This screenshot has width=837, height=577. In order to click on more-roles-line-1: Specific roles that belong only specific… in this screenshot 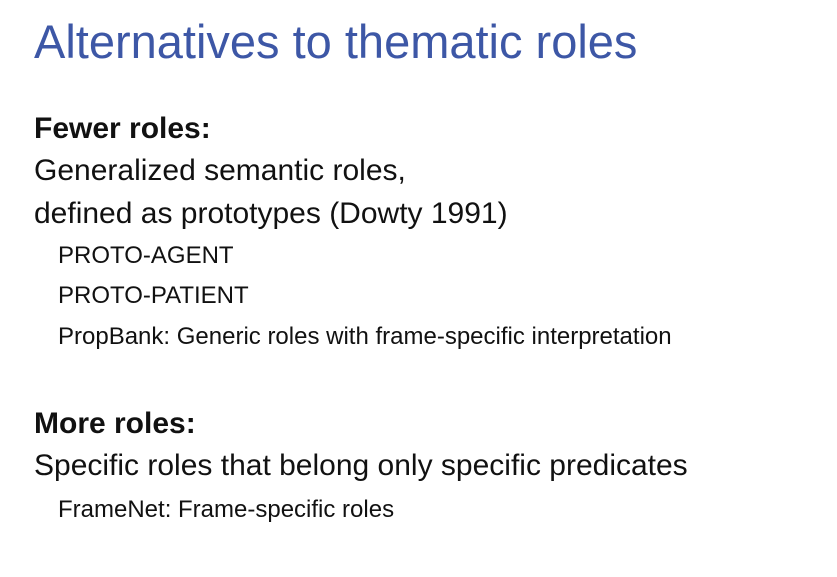, I will do `click(361, 465)`.